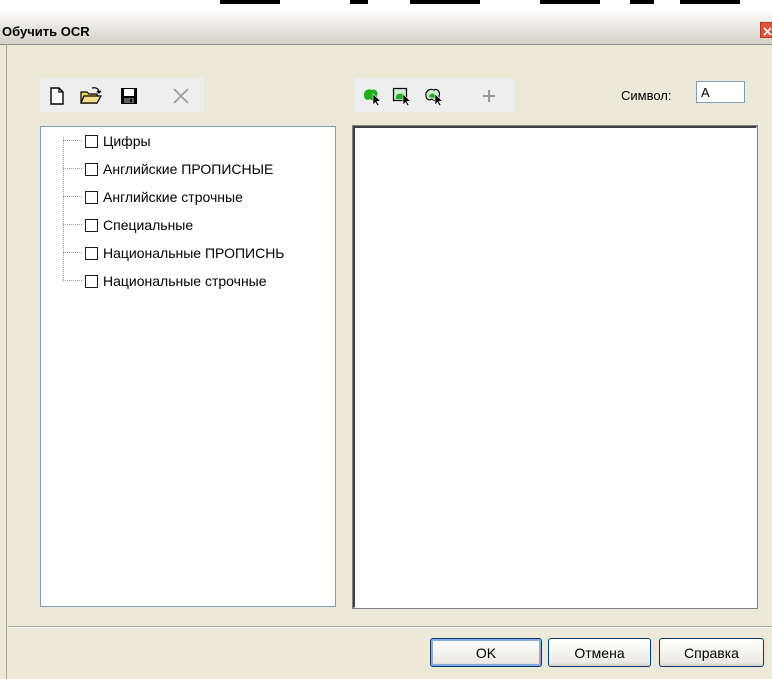  I want to click on select-frame-icon, so click(402, 96).